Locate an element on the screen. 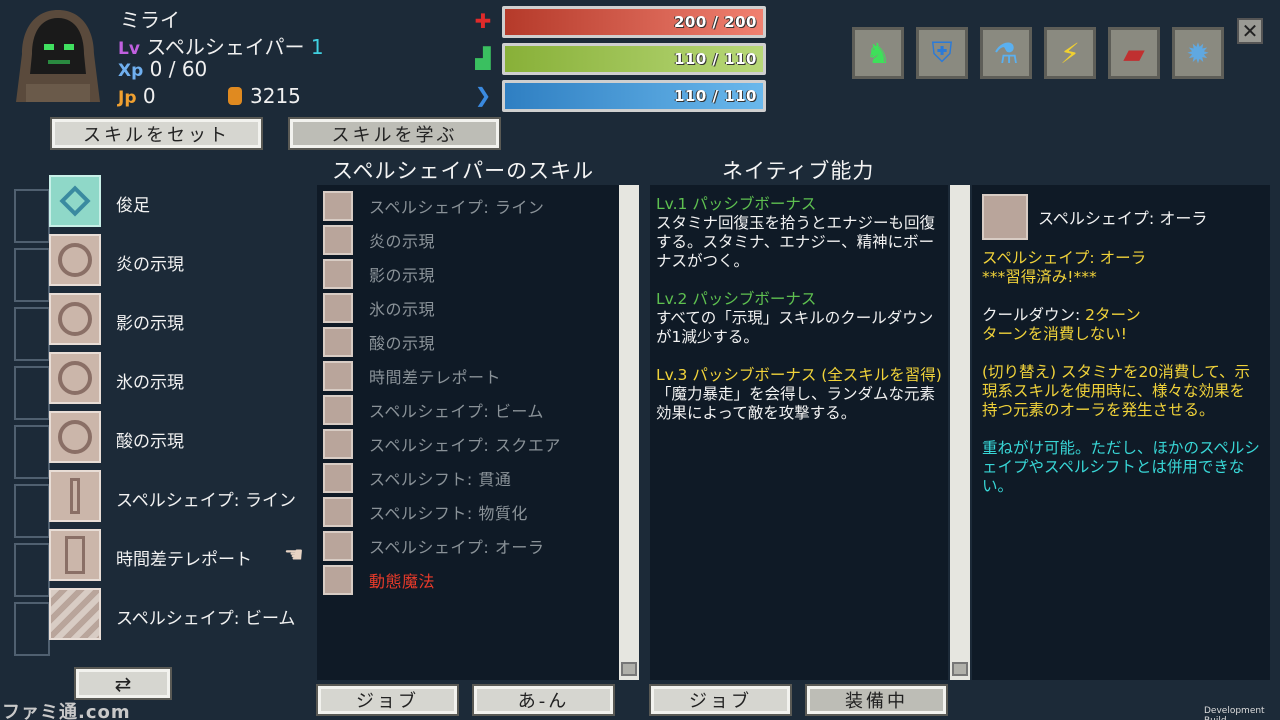  list-item: スペルシェイプ: ライン is located at coordinates (468, 206).